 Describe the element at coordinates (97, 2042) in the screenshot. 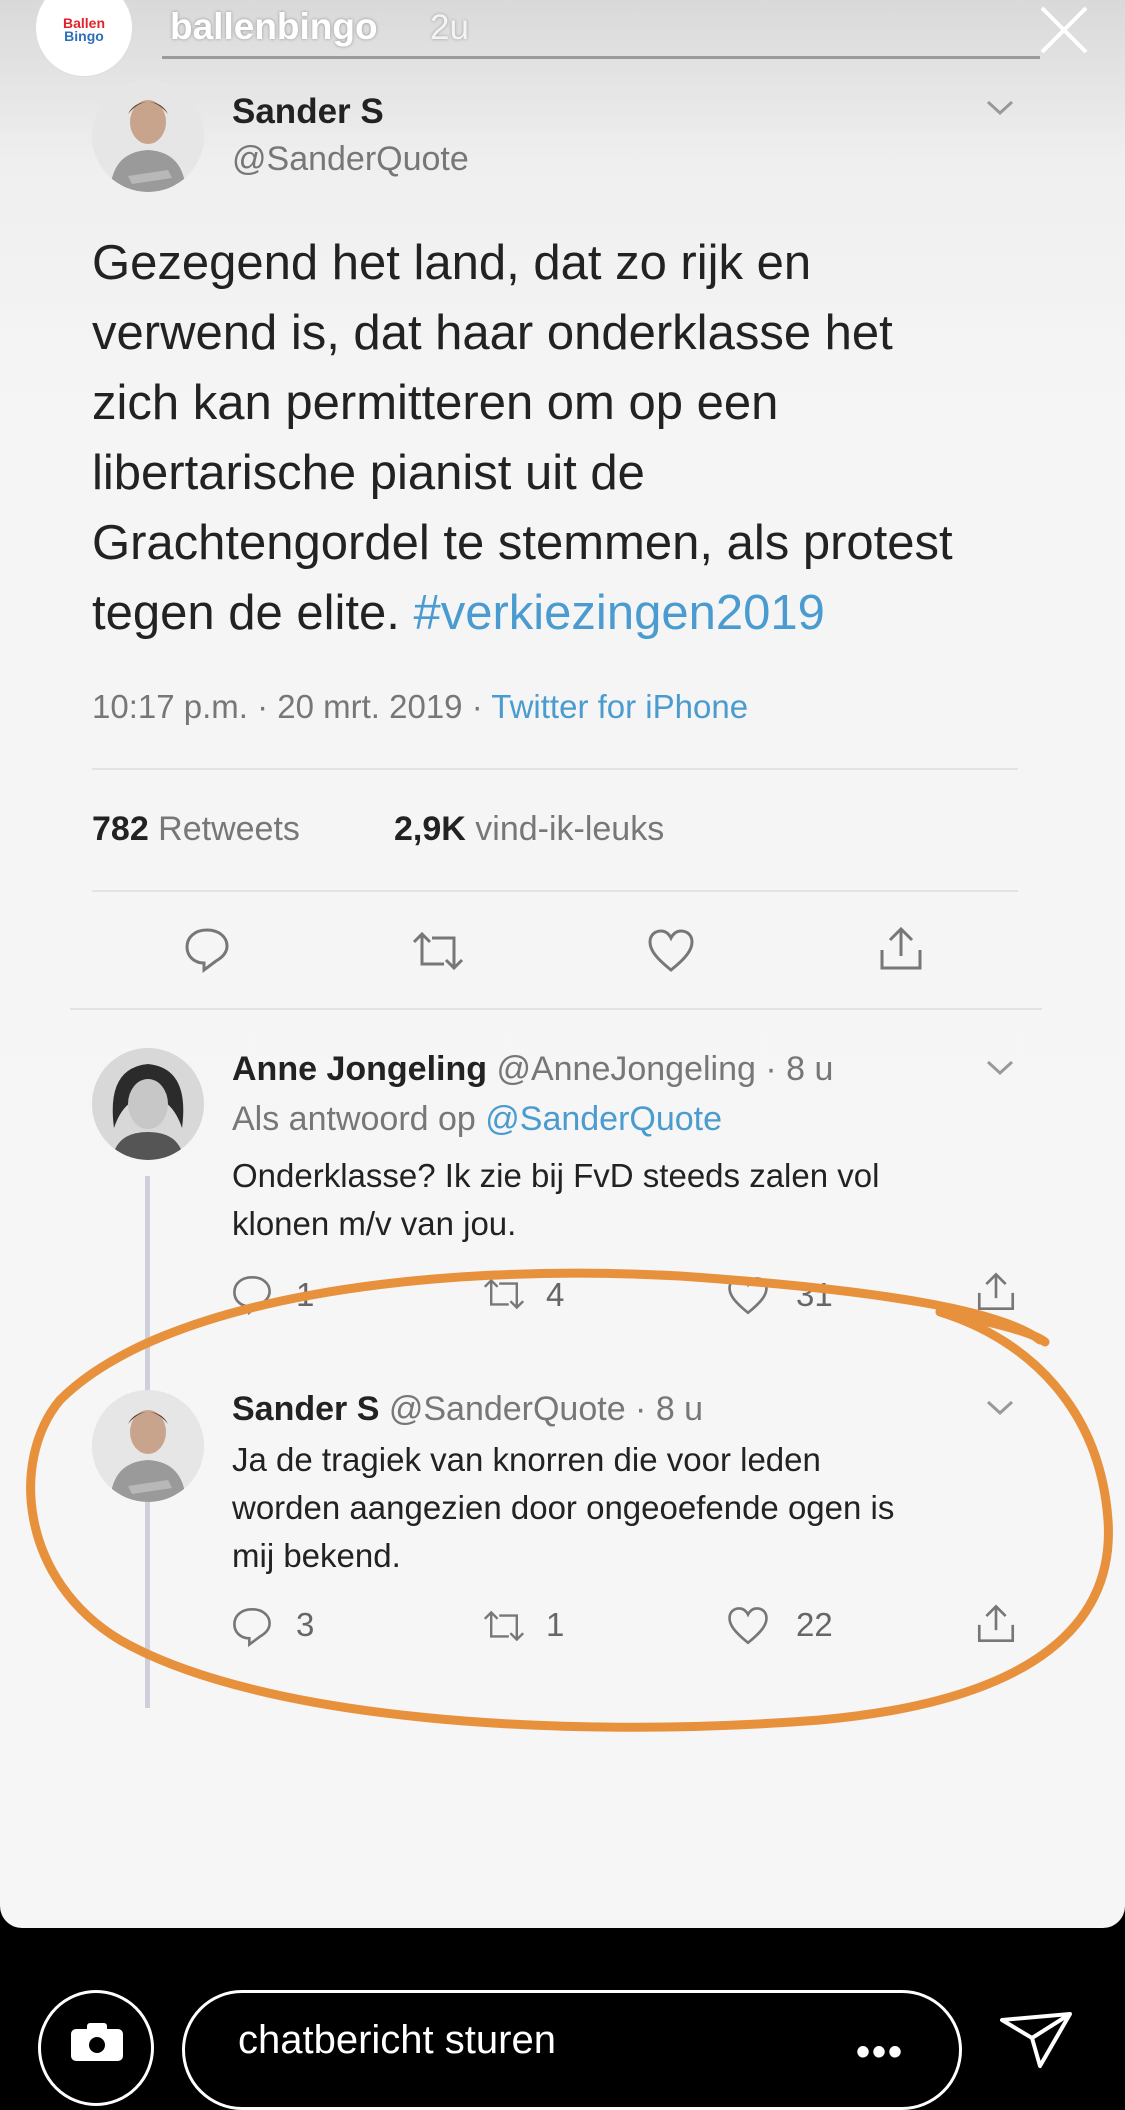

I see `camera-icon` at that location.